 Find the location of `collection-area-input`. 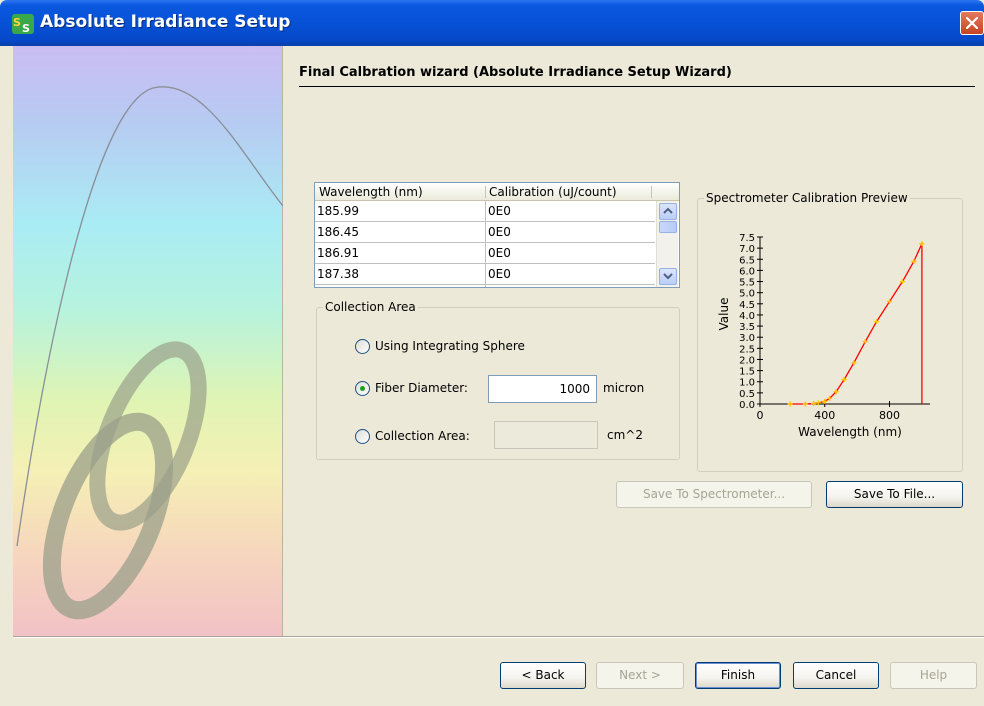

collection-area-input is located at coordinates (546, 435).